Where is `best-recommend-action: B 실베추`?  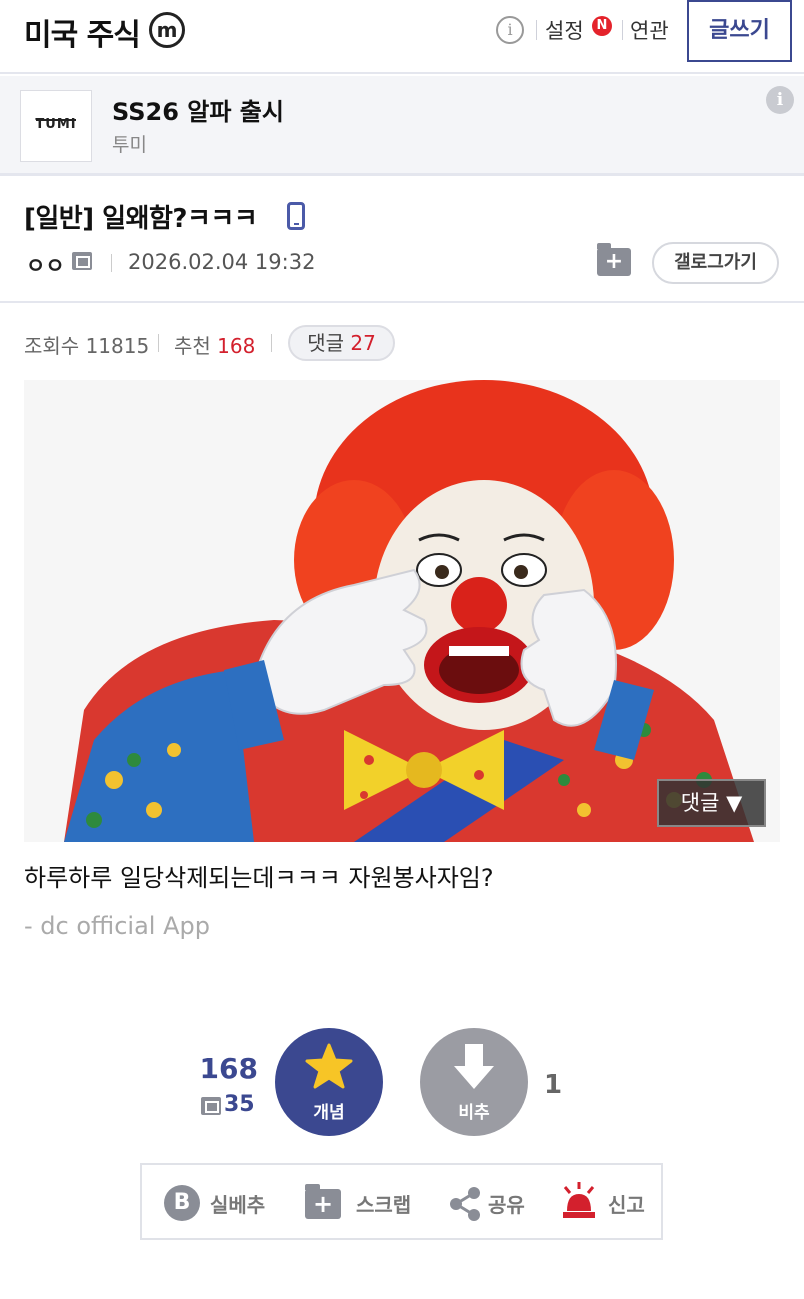
best-recommend-action: B 실베추 is located at coordinates (212, 1201).